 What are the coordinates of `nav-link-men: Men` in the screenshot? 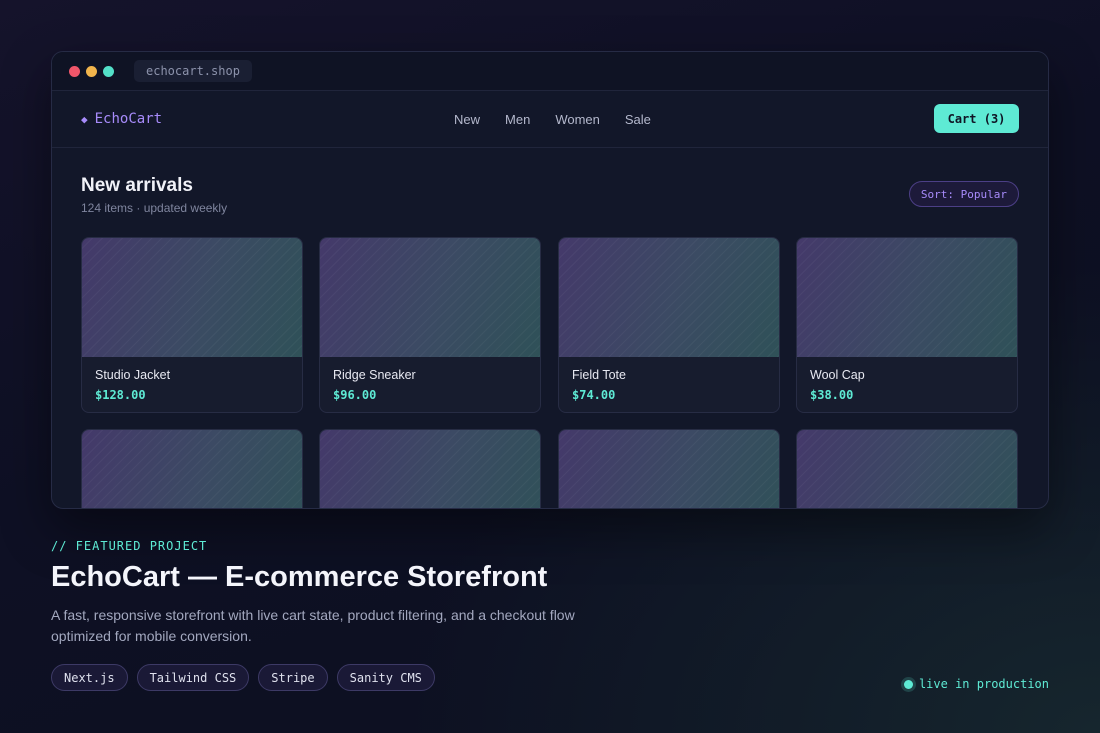 It's located at (517, 119).